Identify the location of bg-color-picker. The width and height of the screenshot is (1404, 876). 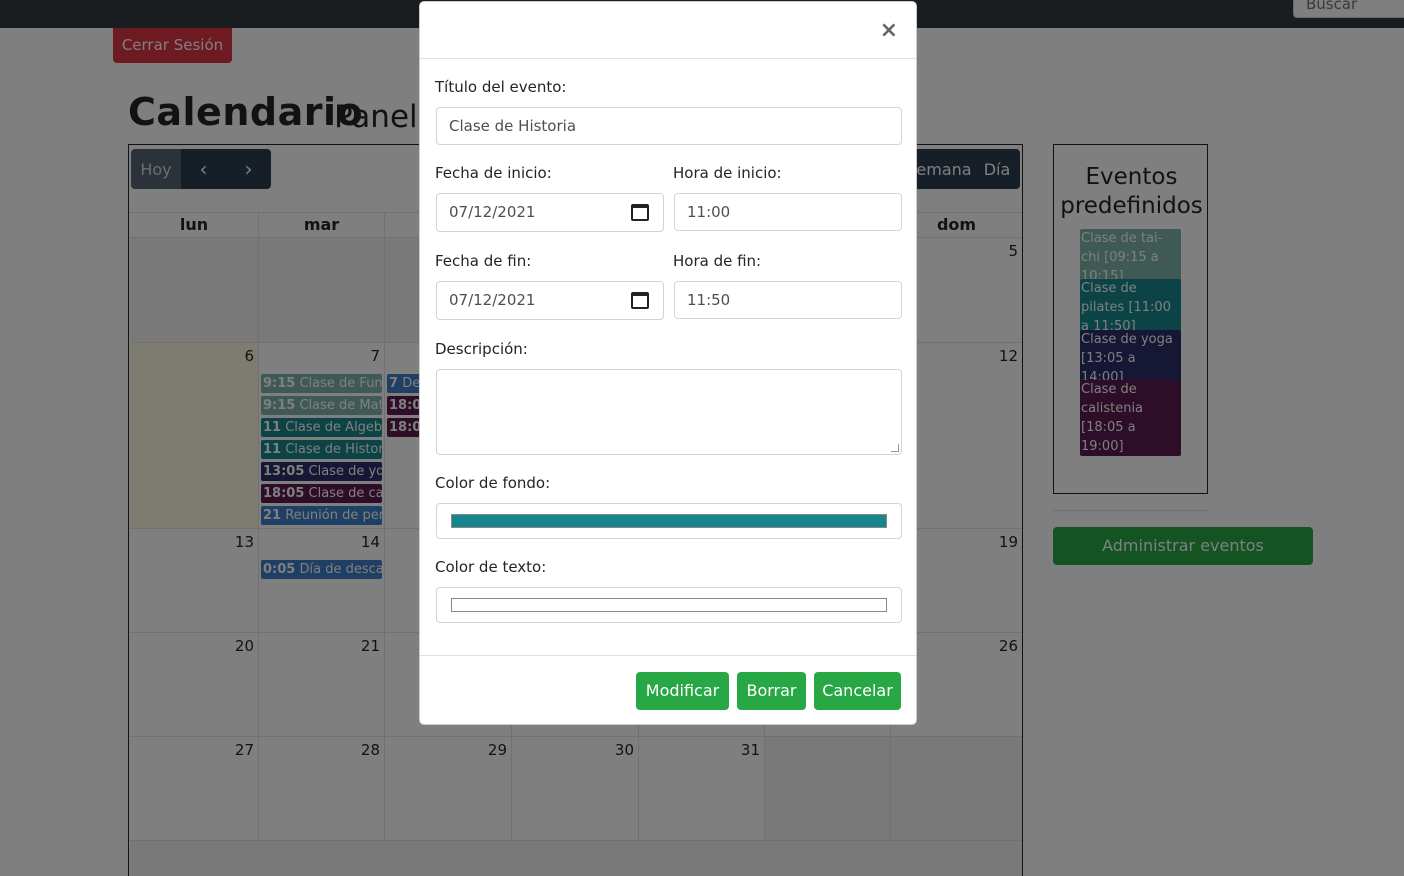
(669, 521).